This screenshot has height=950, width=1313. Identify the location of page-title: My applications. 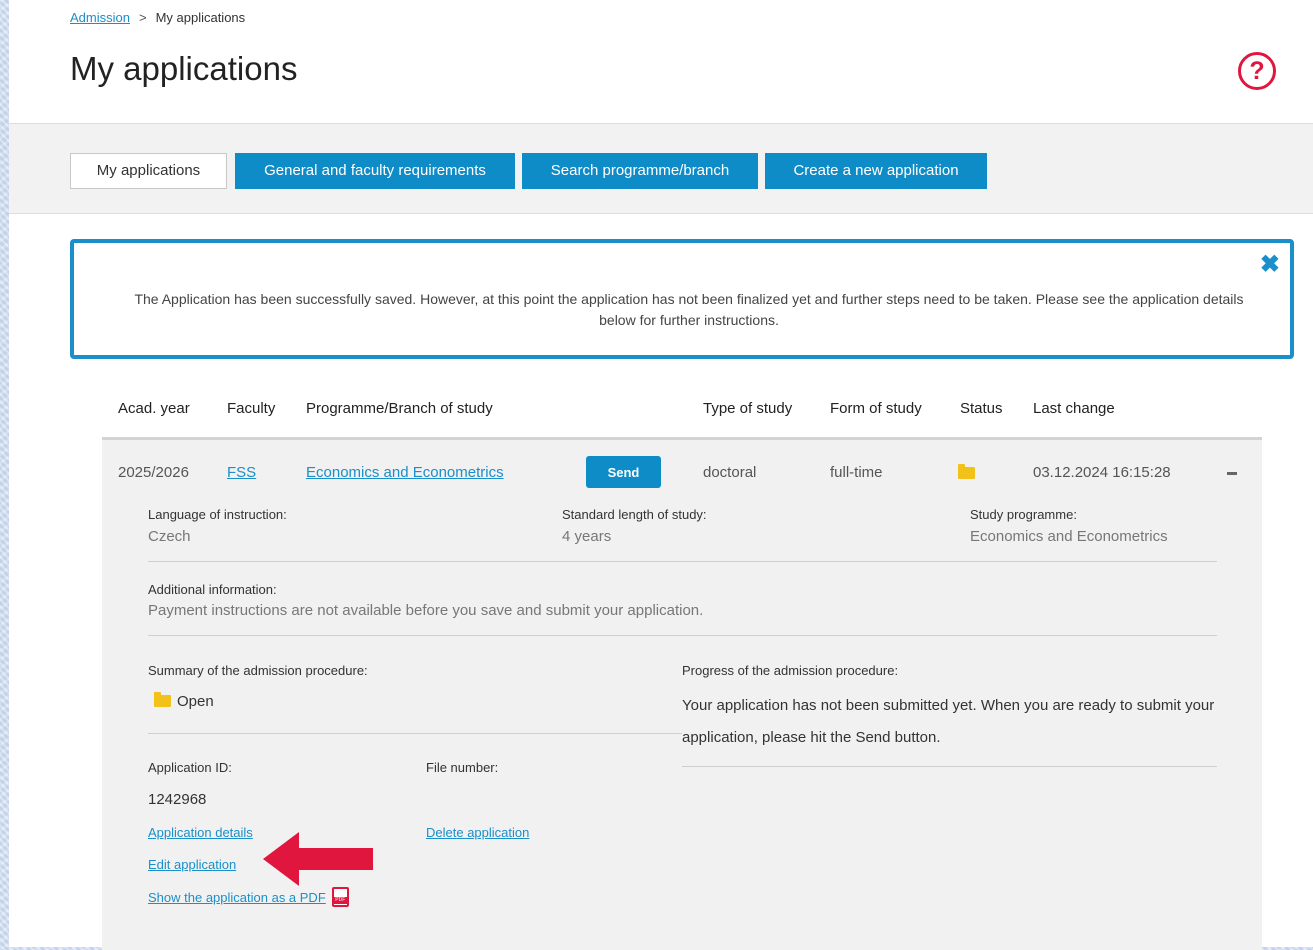
(184, 68).